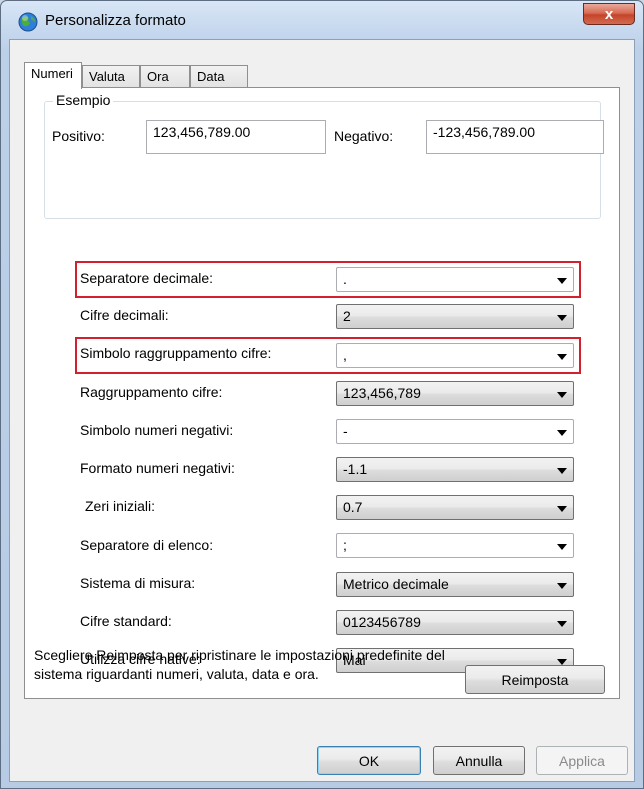 The image size is (644, 789). Describe the element at coordinates (111, 76) in the screenshot. I see `tab-valuta: Valuta` at that location.